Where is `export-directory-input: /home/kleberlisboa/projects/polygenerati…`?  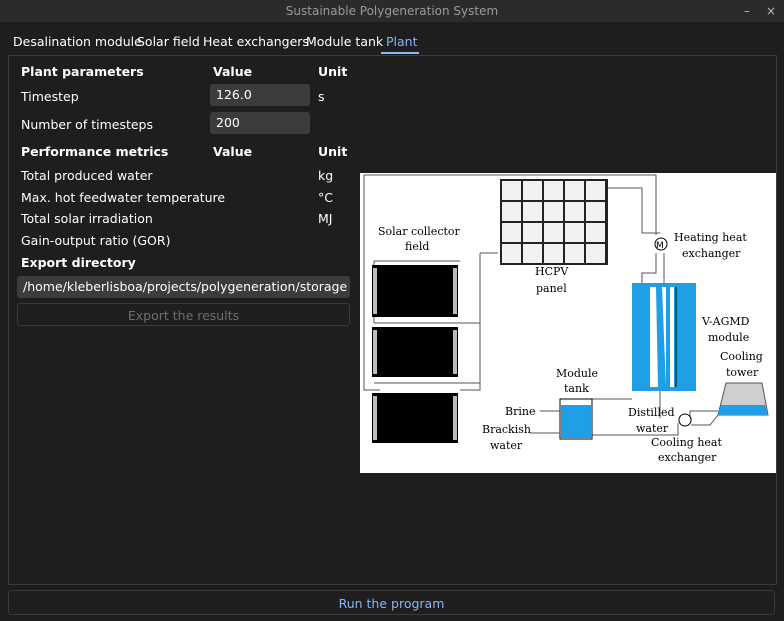
export-directory-input: /home/kleberlisboa/projects/polygenerati… is located at coordinates (183, 287).